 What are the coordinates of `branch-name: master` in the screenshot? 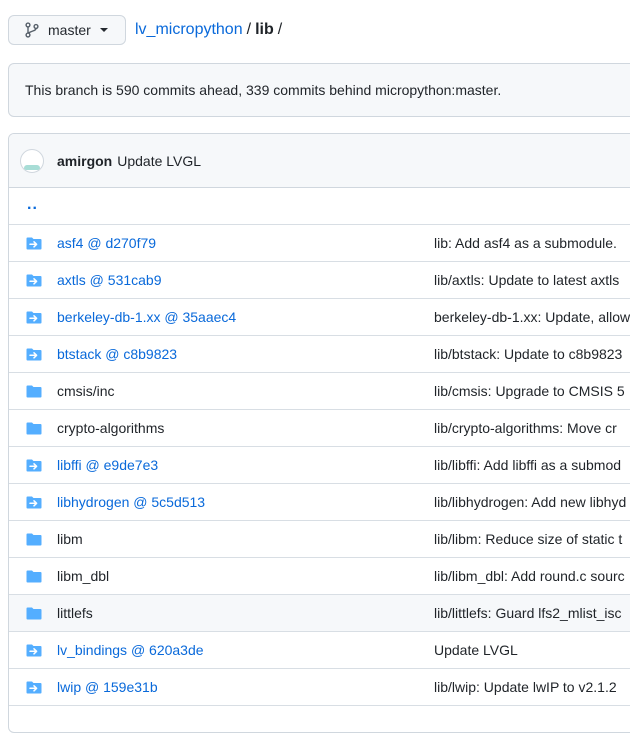 It's located at (69, 30).